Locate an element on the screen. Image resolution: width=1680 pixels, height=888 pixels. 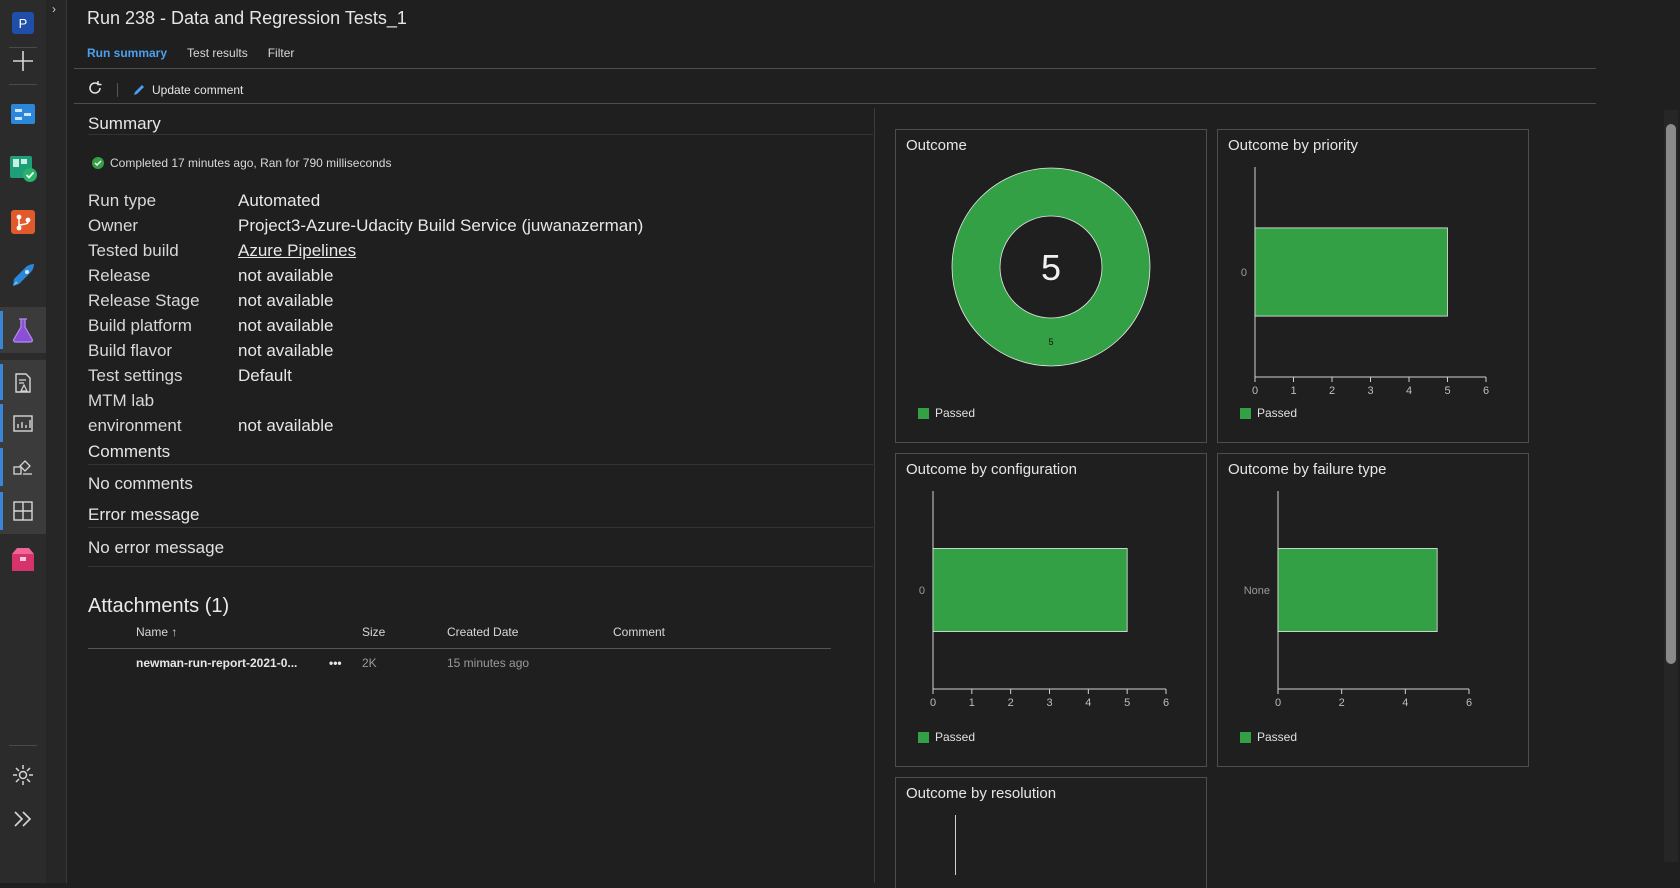
detail-key: environment is located at coordinates (135, 425).